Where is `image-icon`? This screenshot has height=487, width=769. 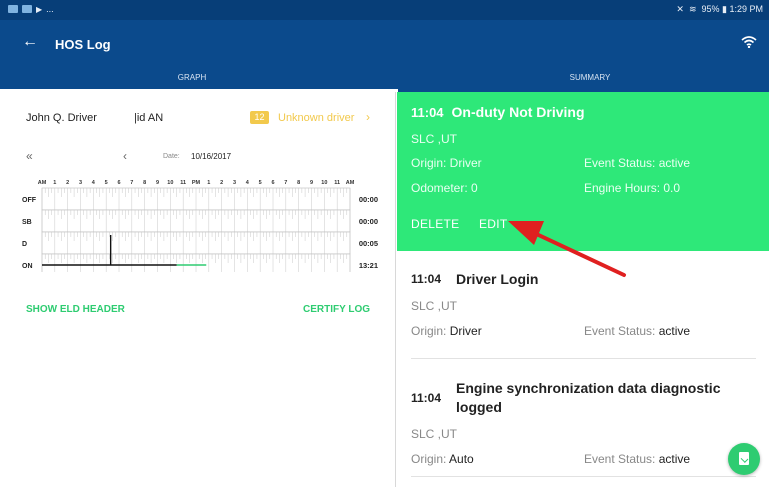 image-icon is located at coordinates (27, 9).